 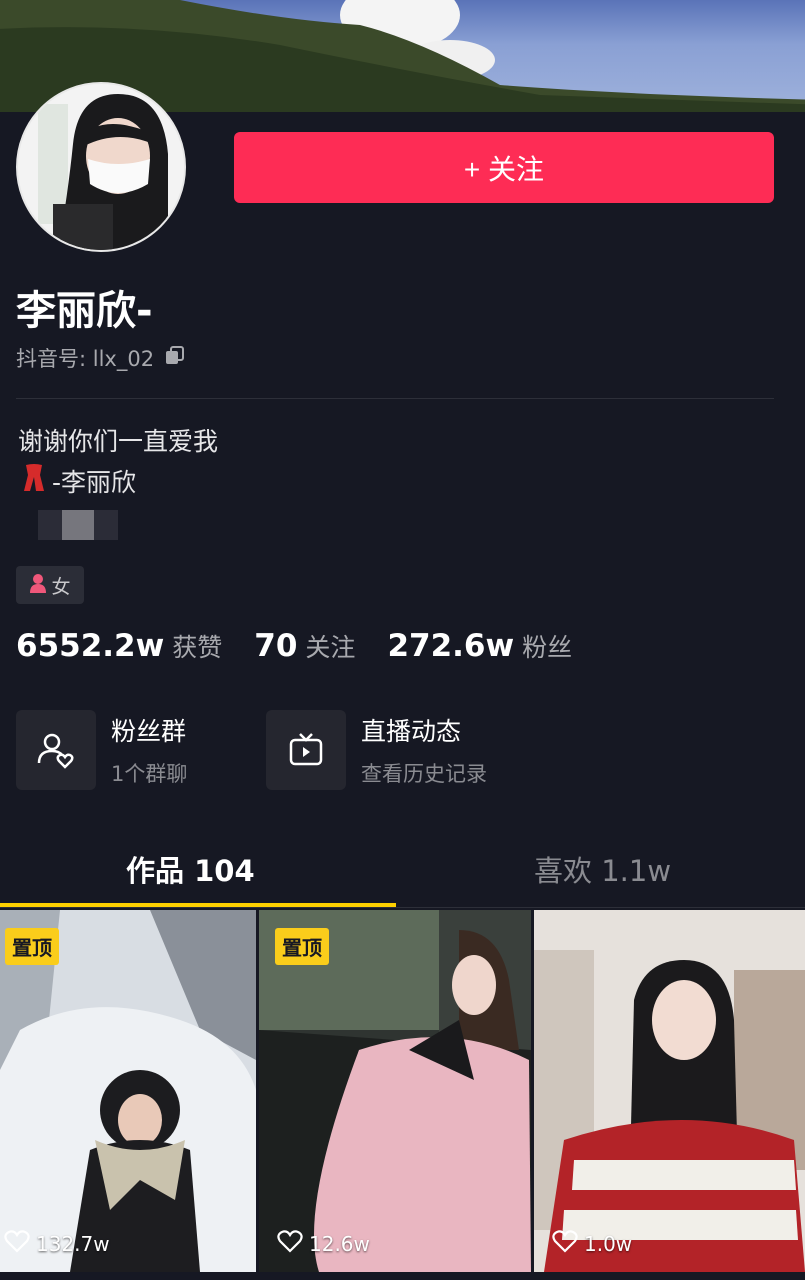 I want to click on stat-likes-value: 6552.2w, so click(x=90, y=646).